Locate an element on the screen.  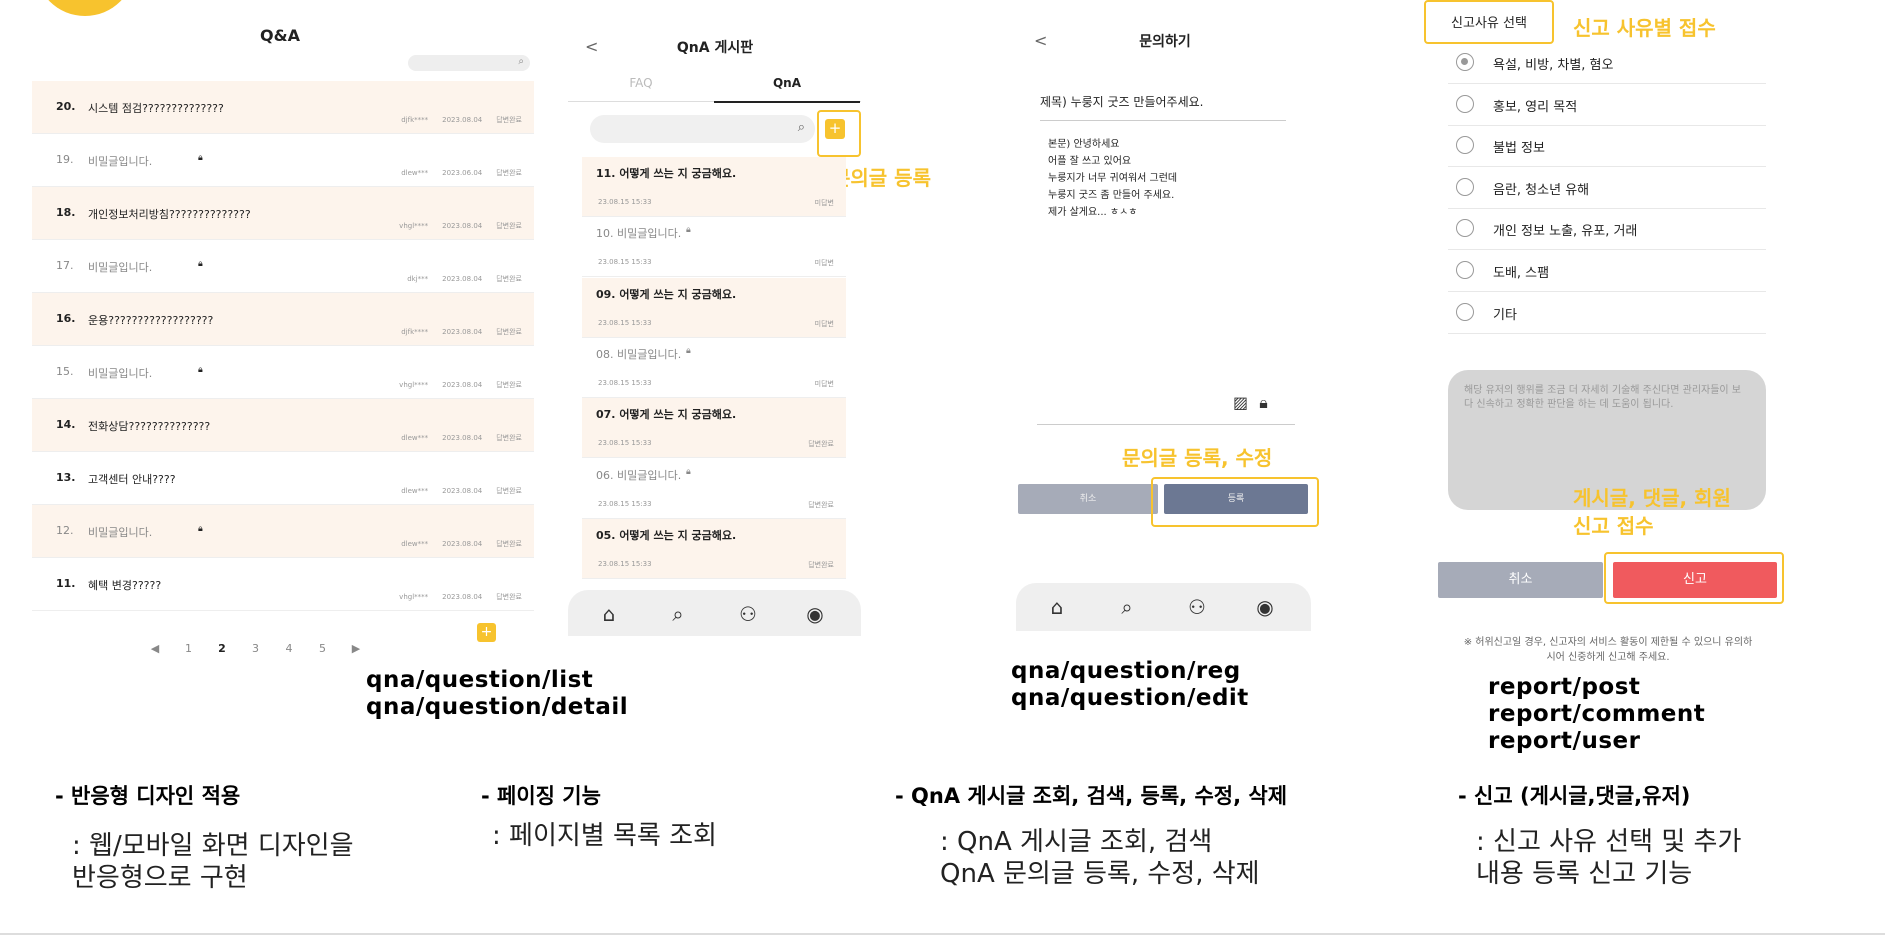
pagination-page: 3 is located at coordinates (256, 648).